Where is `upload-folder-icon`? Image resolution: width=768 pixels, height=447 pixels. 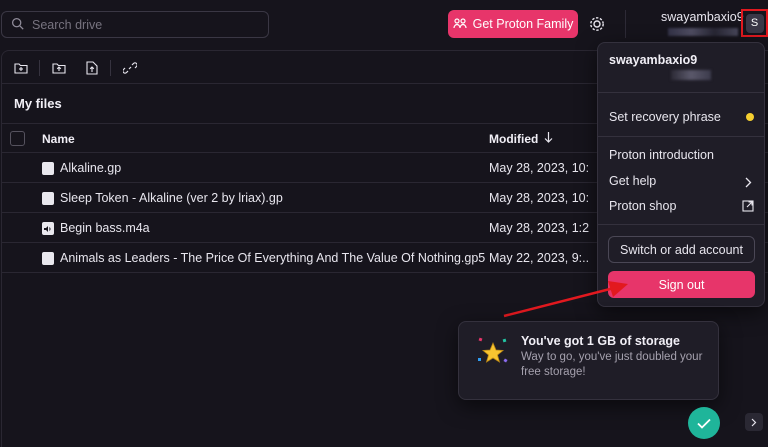
upload-folder-icon is located at coordinates (59, 68).